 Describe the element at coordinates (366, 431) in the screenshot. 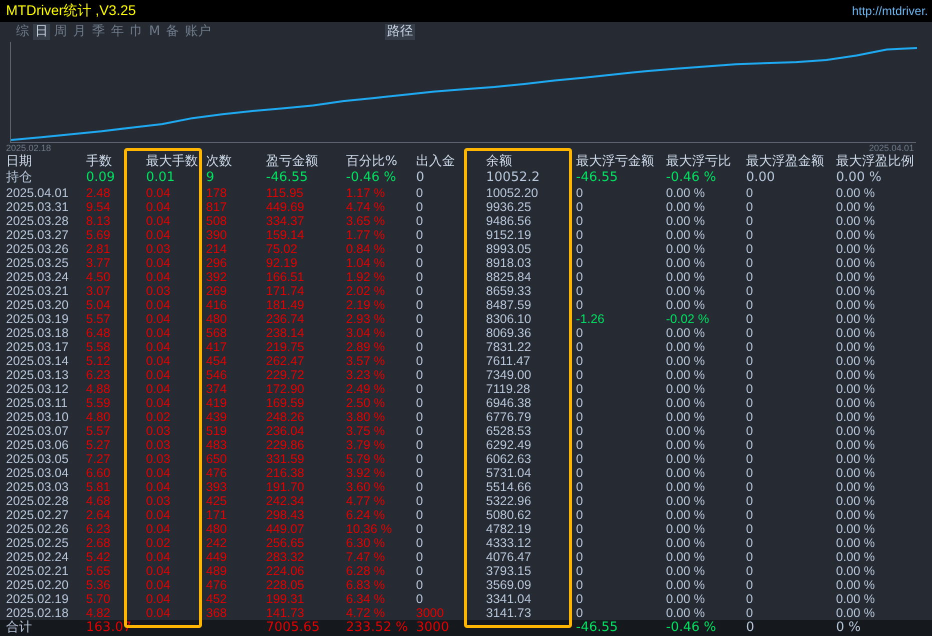

I see `table-cell-text: 3.75 %` at that location.